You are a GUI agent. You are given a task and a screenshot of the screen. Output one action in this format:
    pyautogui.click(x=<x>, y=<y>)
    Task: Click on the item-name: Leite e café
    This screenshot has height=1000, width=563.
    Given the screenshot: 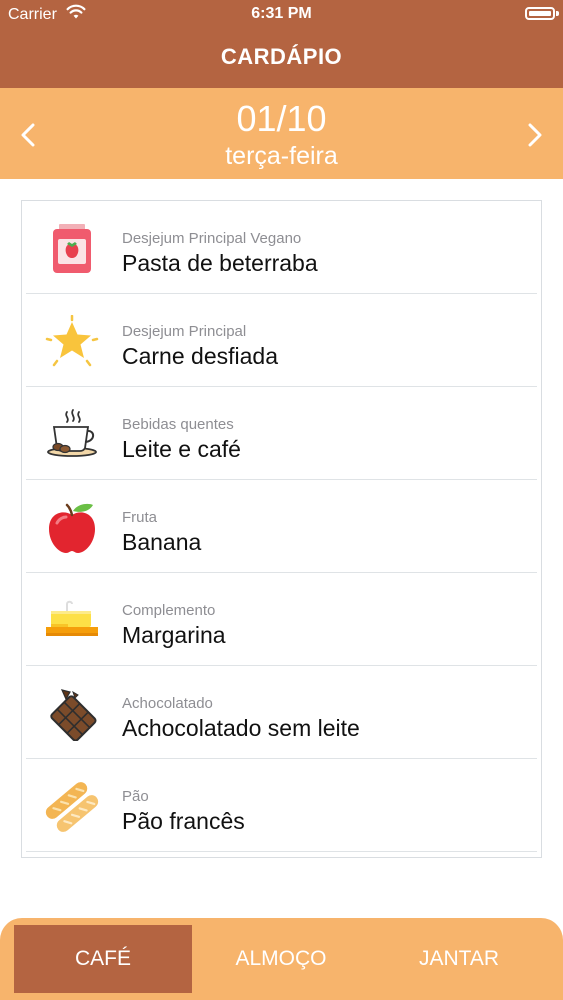 What is the action you would take?
    pyautogui.click(x=181, y=449)
    